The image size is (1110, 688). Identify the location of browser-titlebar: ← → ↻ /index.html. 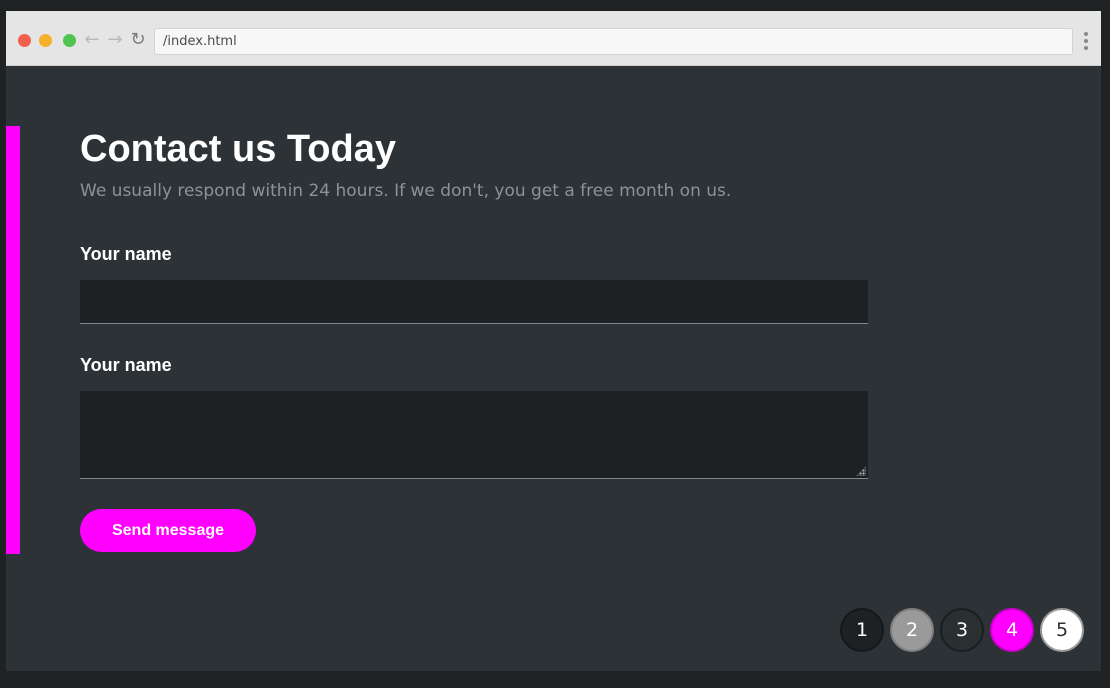
(553, 38).